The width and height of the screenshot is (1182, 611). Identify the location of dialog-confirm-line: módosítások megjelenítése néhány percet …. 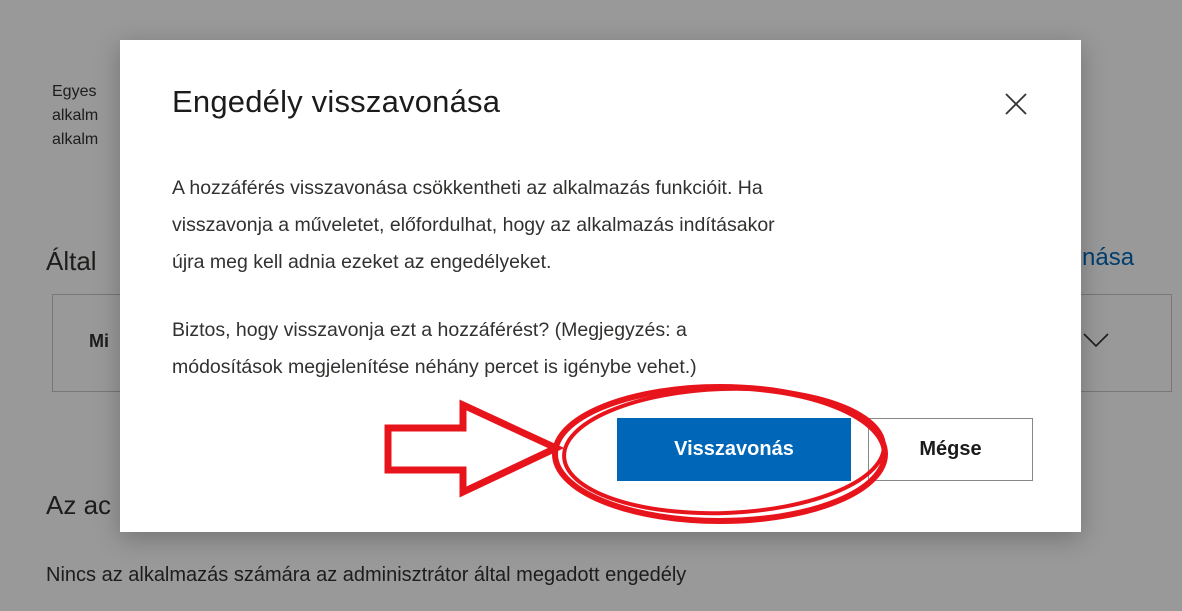
(434, 367).